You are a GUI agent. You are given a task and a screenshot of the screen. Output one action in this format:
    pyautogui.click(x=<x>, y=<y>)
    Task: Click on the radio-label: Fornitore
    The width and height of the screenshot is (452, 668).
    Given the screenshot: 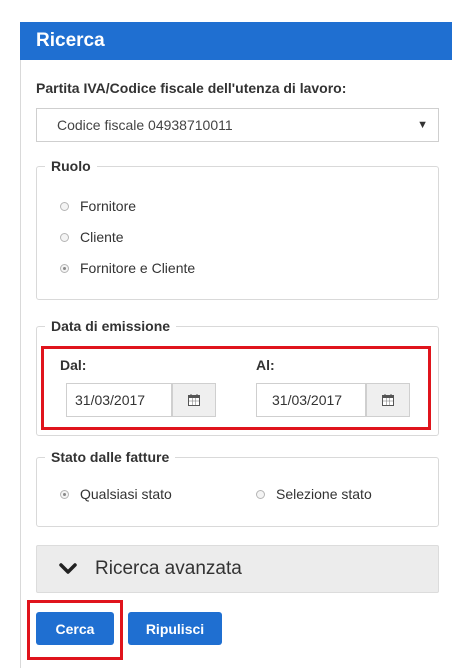 What is the action you would take?
    pyautogui.click(x=108, y=206)
    